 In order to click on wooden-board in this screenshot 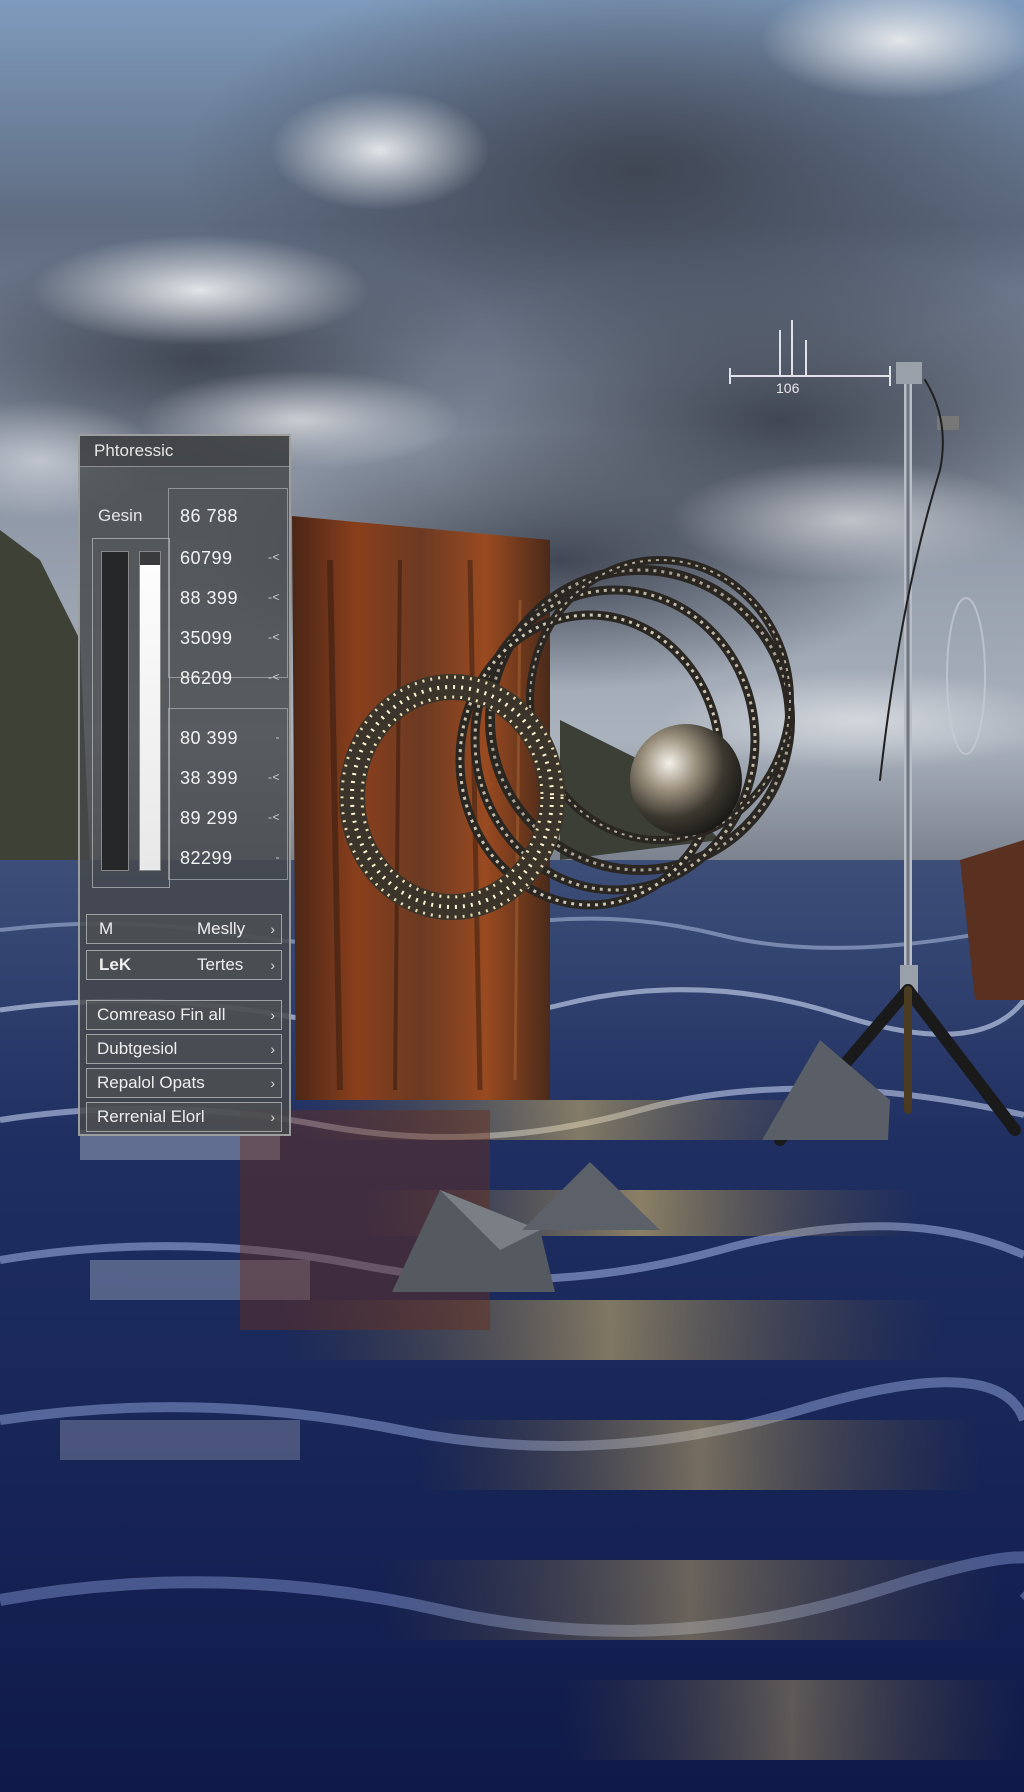, I will do `click(421, 808)`.